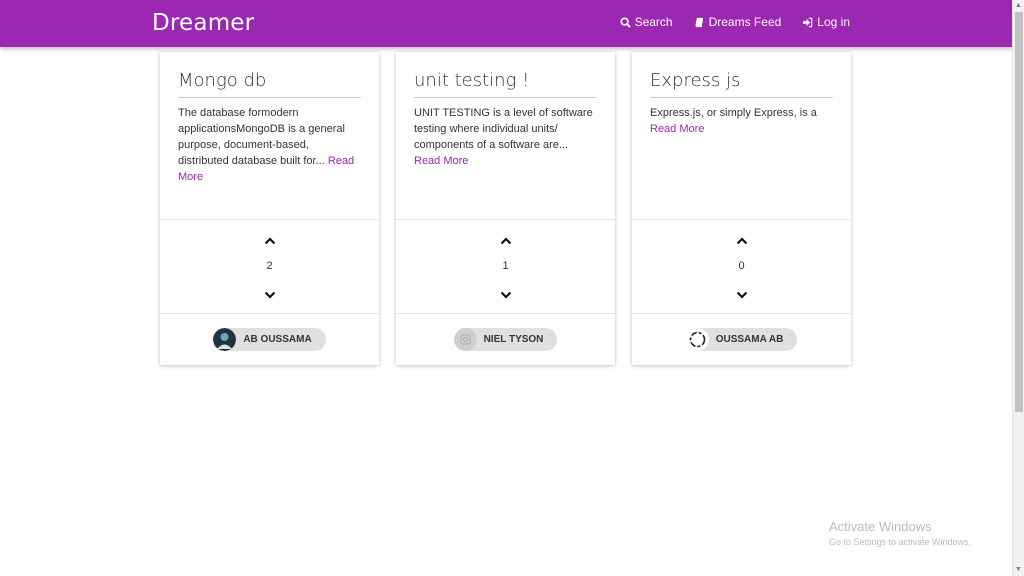  What do you see at coordinates (1018, 6) in the screenshot?
I see `scroll-up-icon: ▲` at bounding box center [1018, 6].